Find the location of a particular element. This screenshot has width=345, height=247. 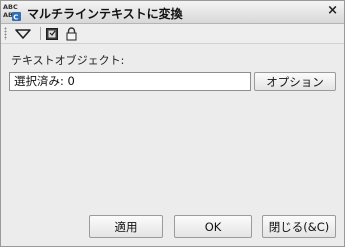

triangle-dropdown-icon is located at coordinates (23, 33).